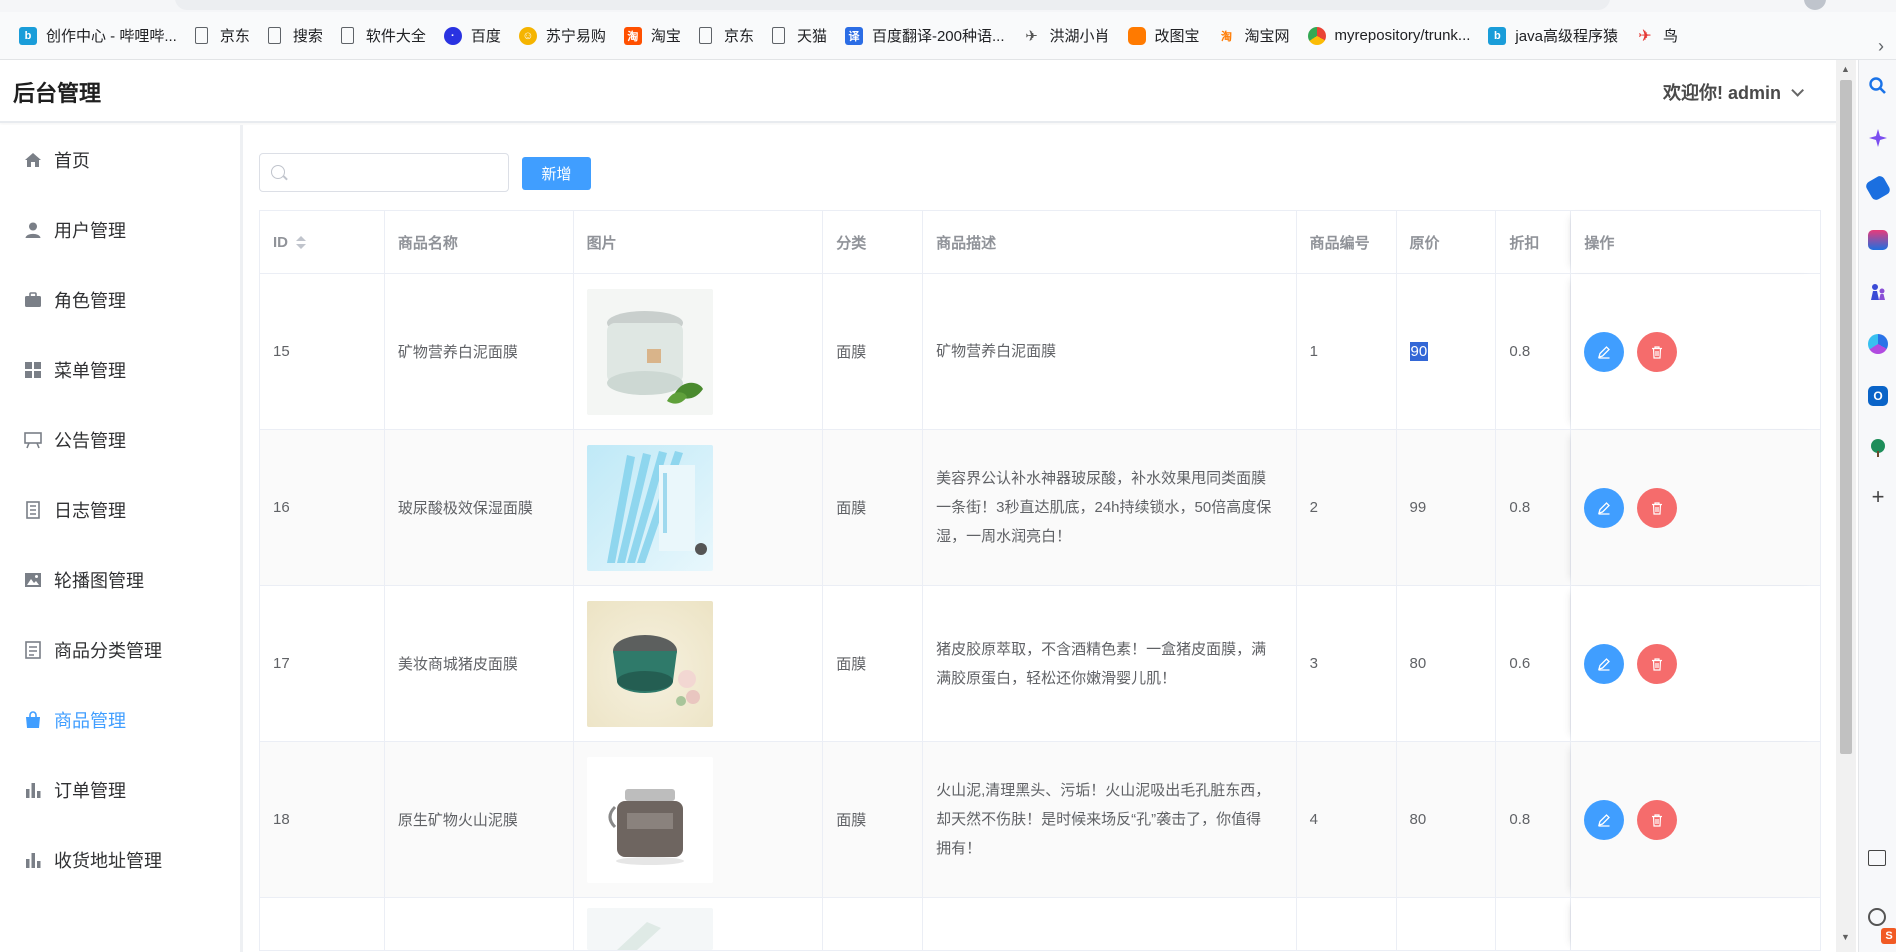 This screenshot has width=1896, height=952. Describe the element at coordinates (1657, 36) in the screenshot. I see `bookmark-15: ✈ 鸟` at that location.